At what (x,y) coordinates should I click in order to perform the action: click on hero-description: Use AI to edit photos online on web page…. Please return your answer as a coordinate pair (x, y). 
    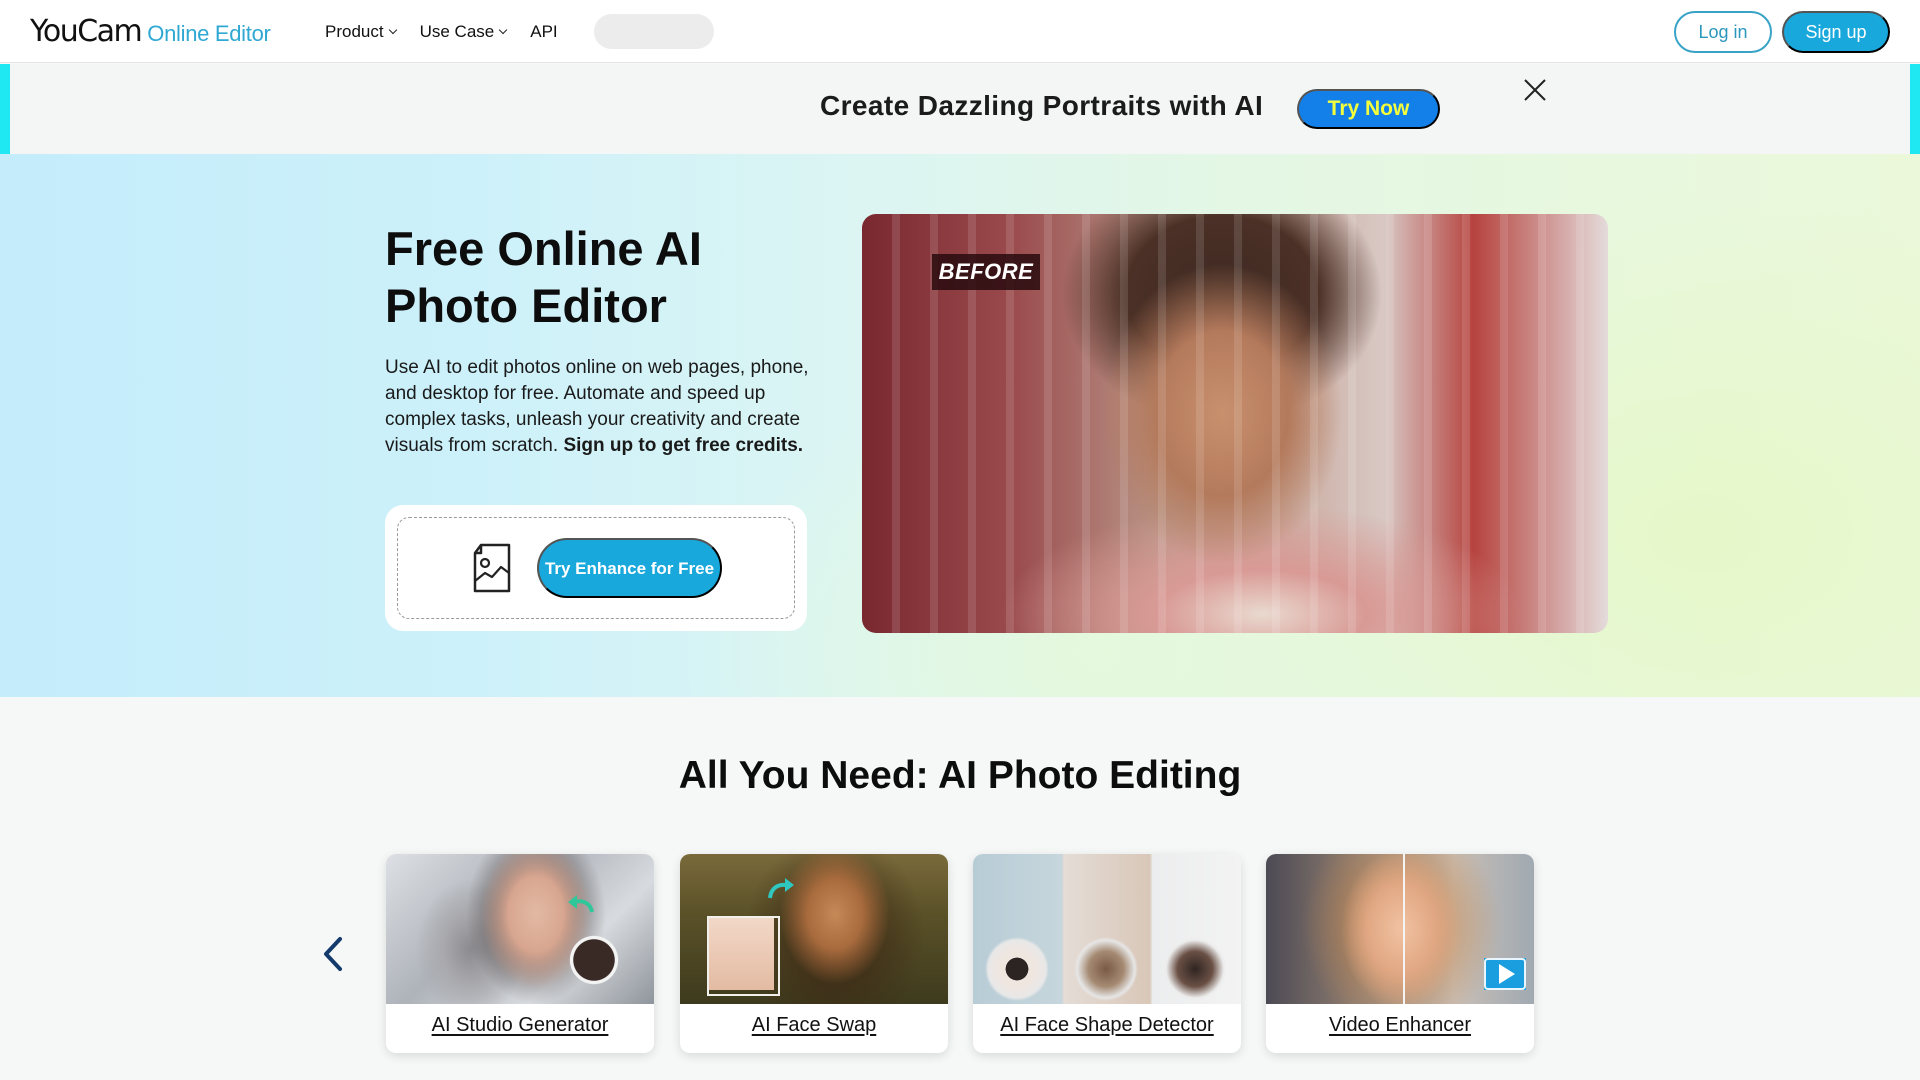
    Looking at the image, I should click on (600, 407).